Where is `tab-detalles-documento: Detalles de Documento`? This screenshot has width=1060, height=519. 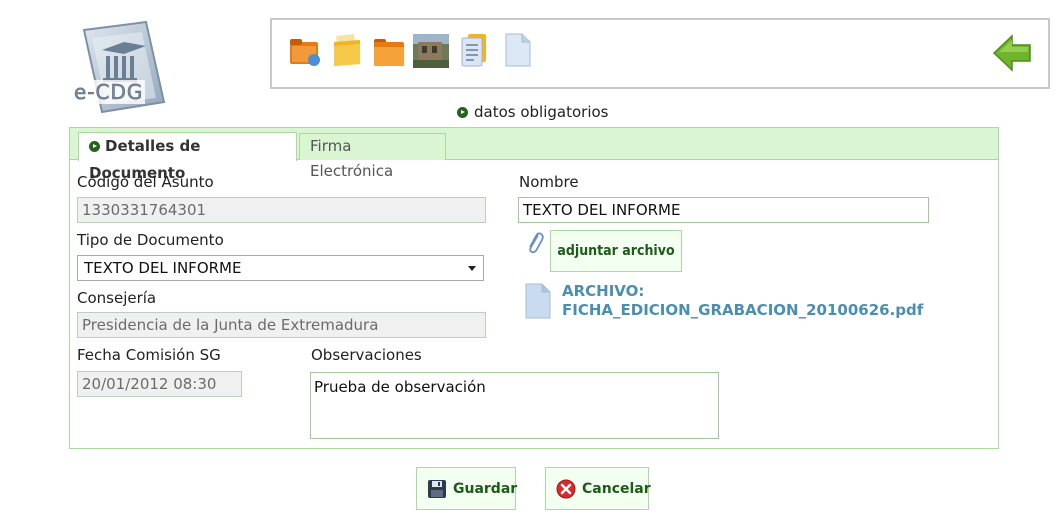
tab-detalles-documento: Detalles de Documento is located at coordinates (187, 157).